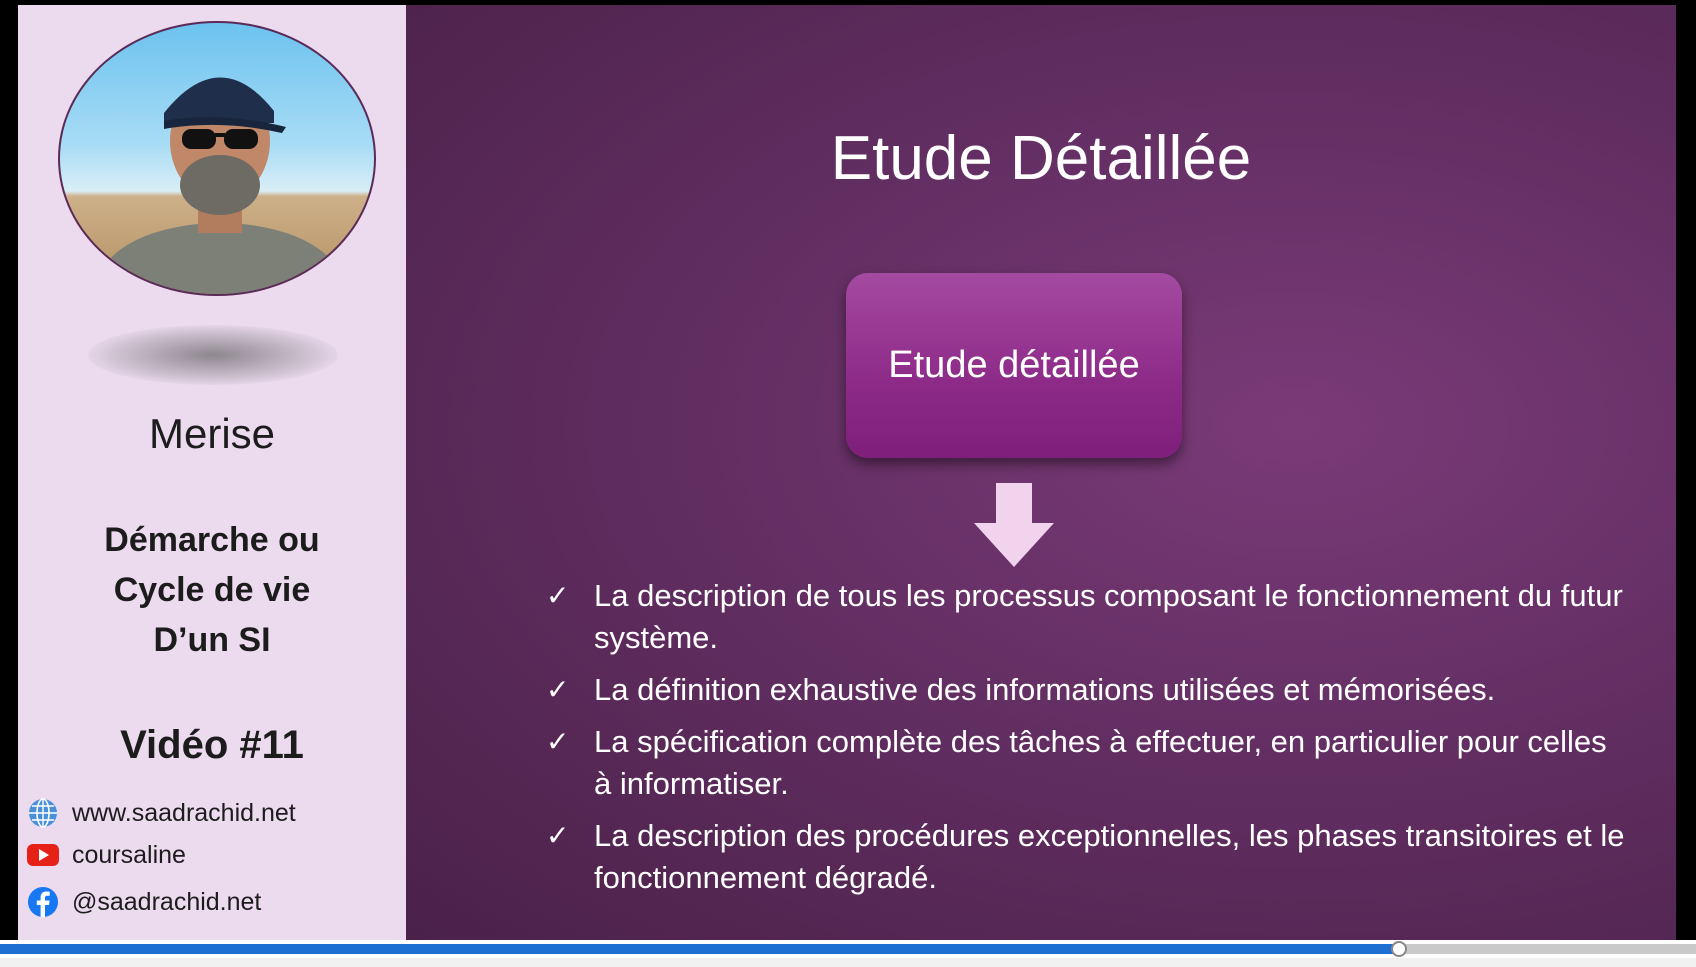 The width and height of the screenshot is (1696, 967). Describe the element at coordinates (1399, 949) in the screenshot. I see `progress-handle` at that location.